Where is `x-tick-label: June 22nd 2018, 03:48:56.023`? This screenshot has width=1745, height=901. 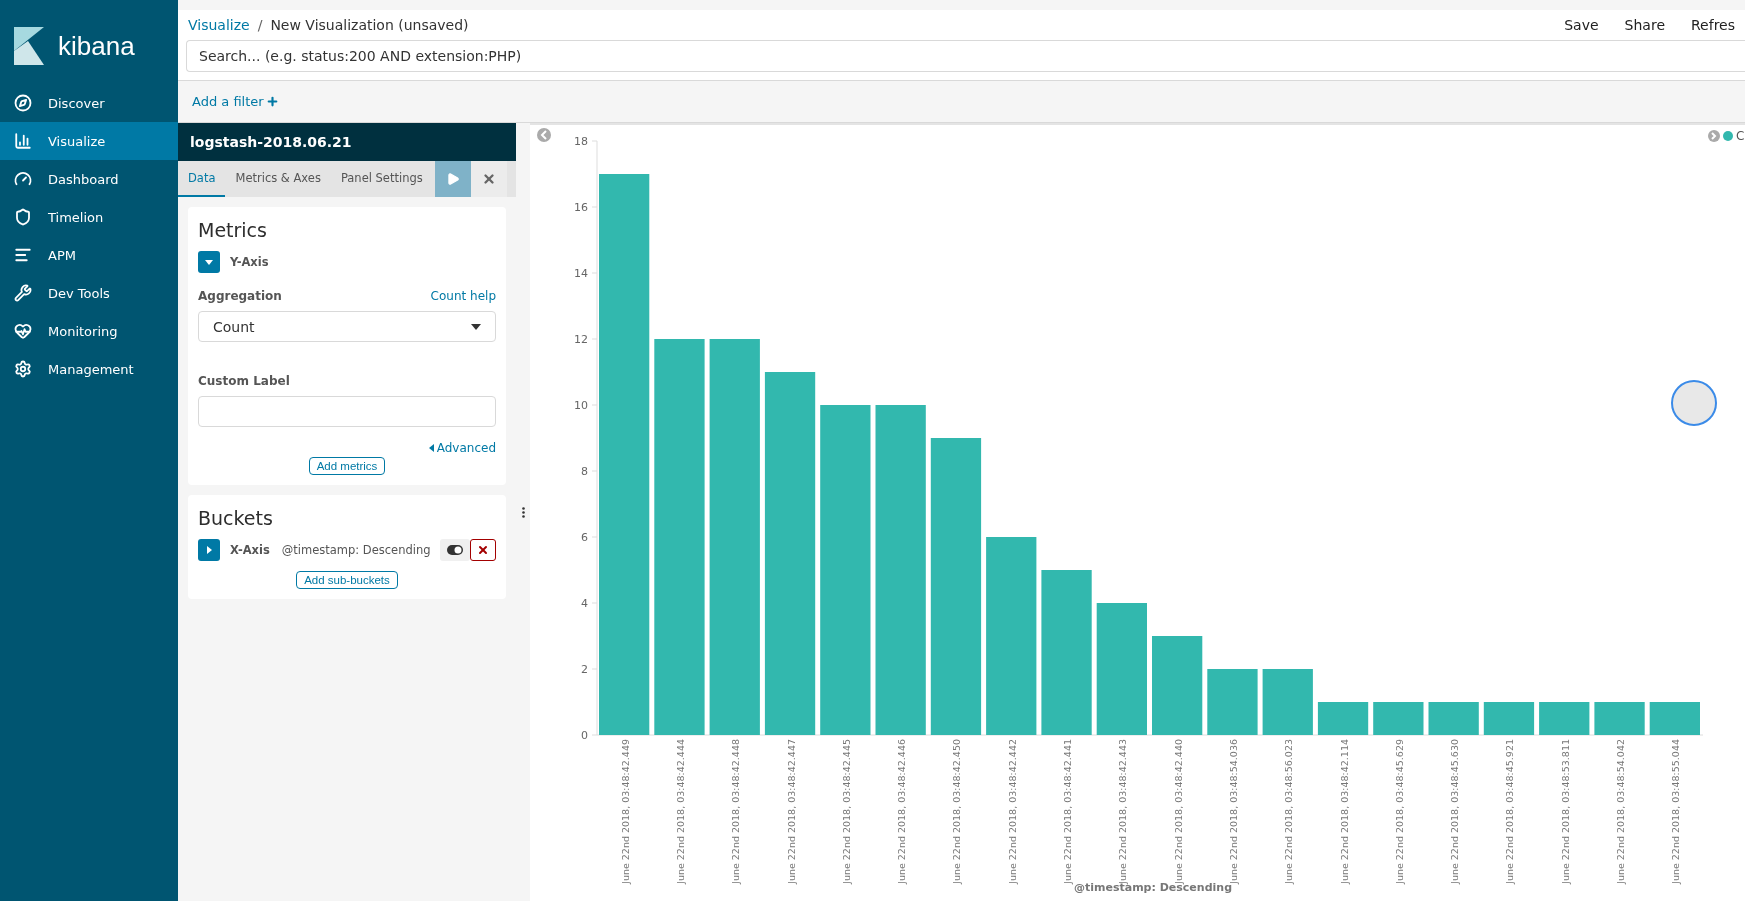 x-tick-label: June 22nd 2018, 03:48:56.023 is located at coordinates (1289, 811).